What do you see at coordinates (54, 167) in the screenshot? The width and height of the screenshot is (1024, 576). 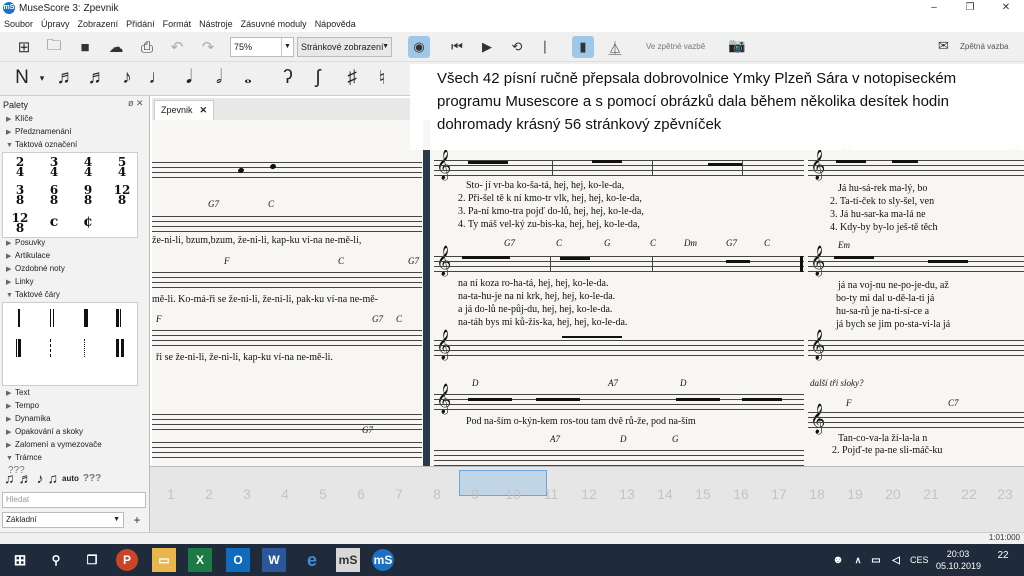 I see `time-sig-3-4: 34` at bounding box center [54, 167].